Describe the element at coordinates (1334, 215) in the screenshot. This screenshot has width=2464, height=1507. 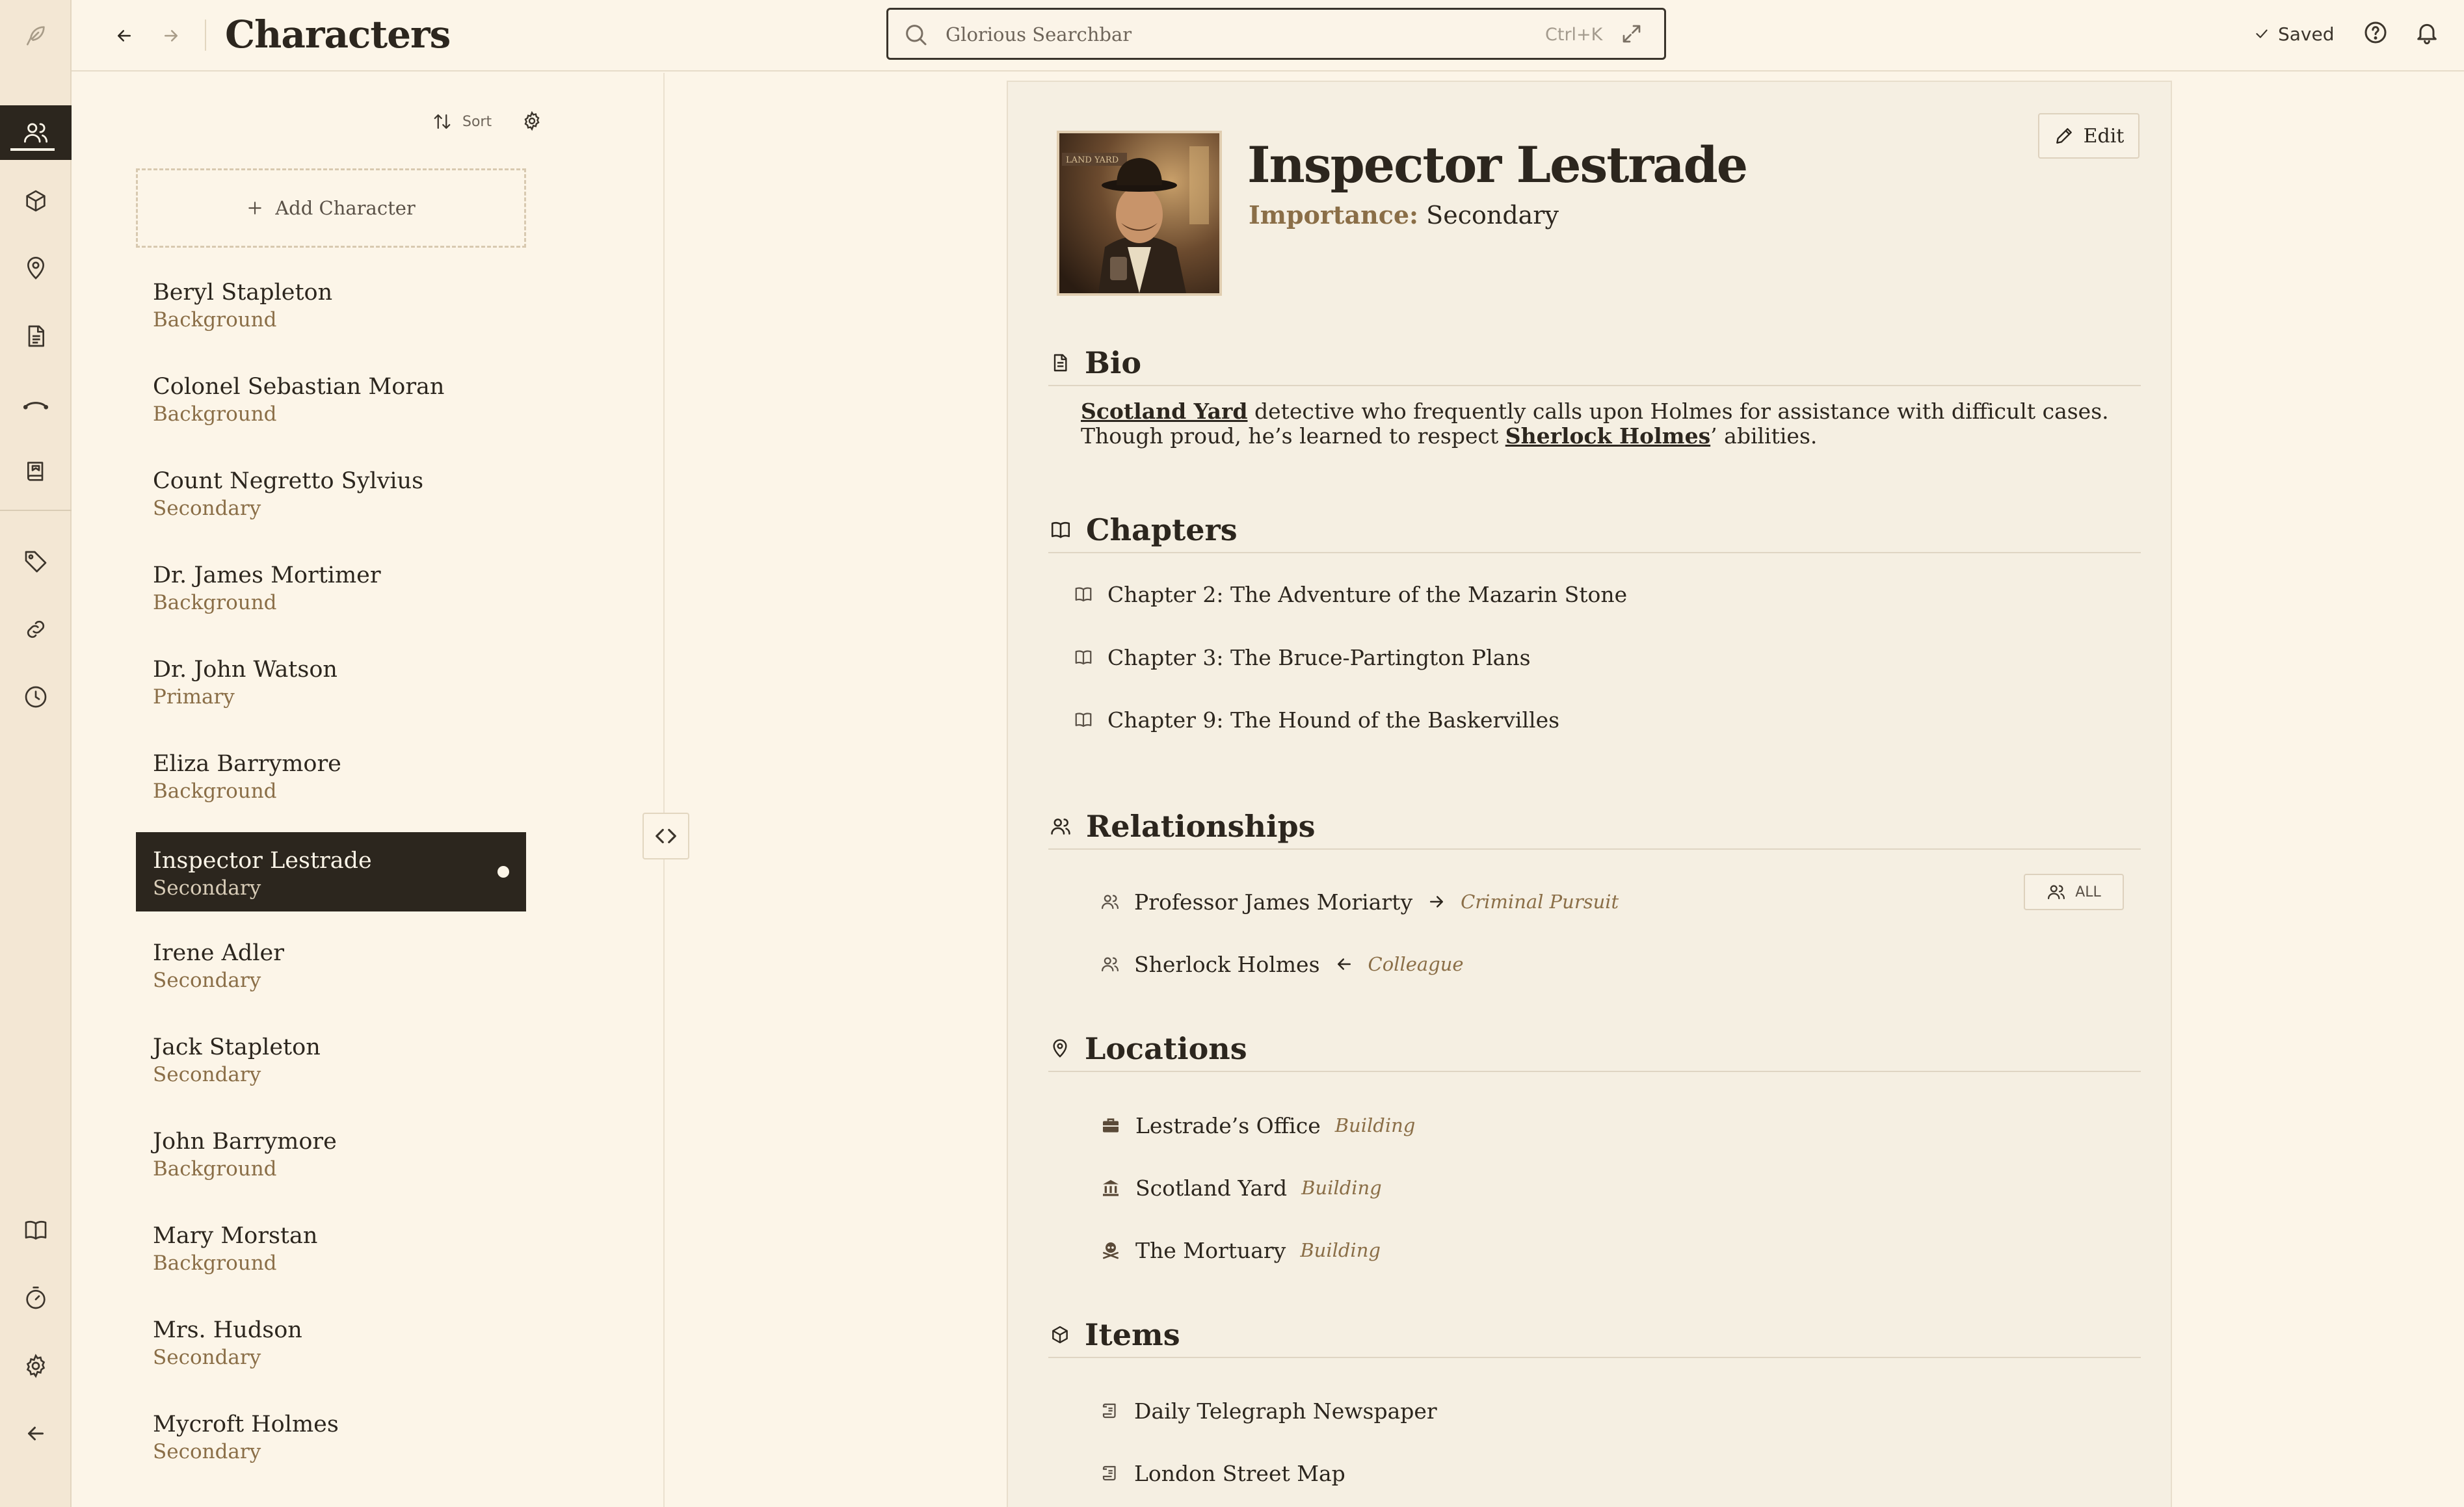
I see `importance-label: Importance:` at that location.